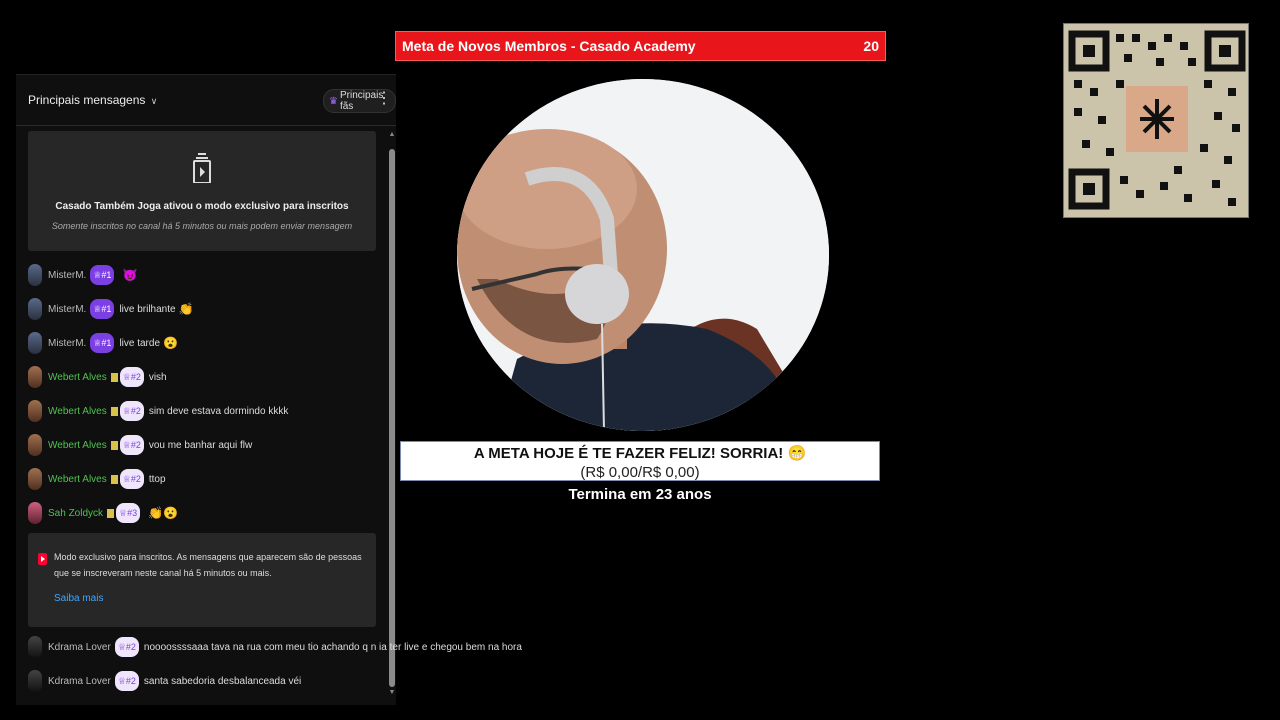 This screenshot has height=720, width=1280. Describe the element at coordinates (218, 411) in the screenshot. I see `message-text: sim deve estava dormindo kkkk` at that location.